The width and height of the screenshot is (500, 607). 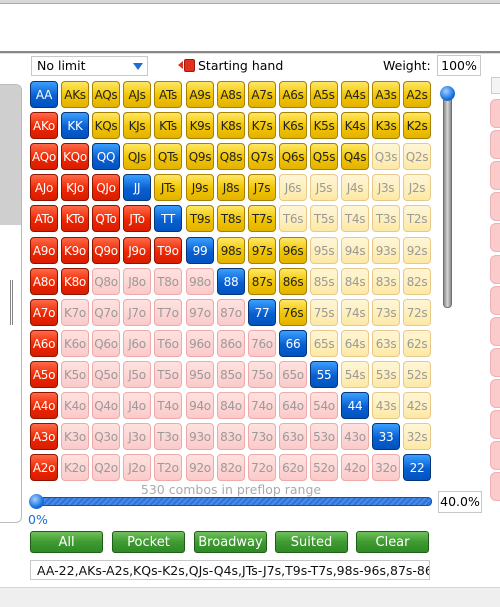 What do you see at coordinates (417, 374) in the screenshot?
I see `hand-cell-52s: 52s` at bounding box center [417, 374].